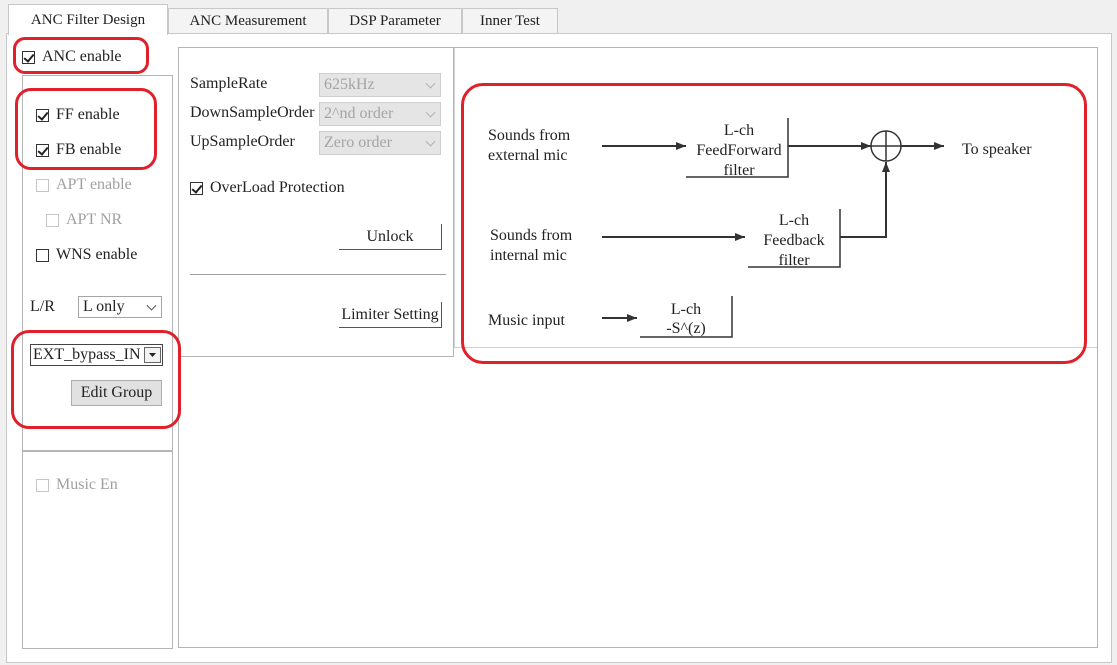 The width and height of the screenshot is (1117, 665). I want to click on ff-text-3: filter, so click(739, 170).